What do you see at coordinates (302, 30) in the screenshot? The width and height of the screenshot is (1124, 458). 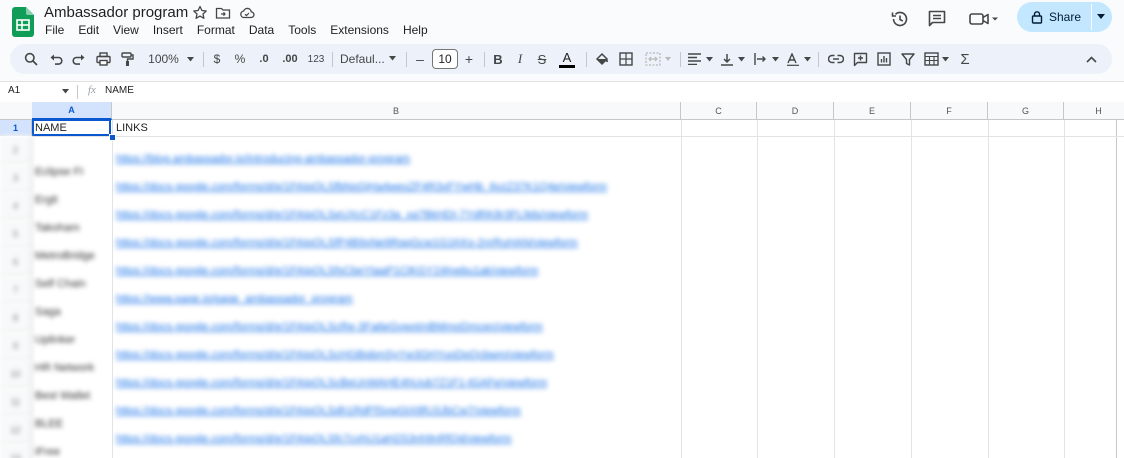 I see `menu-tools: Tools` at bounding box center [302, 30].